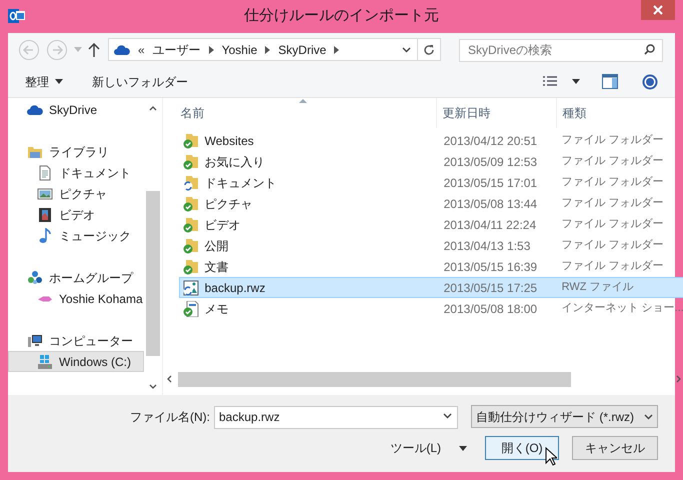 The height and width of the screenshot is (480, 683). I want to click on search-icon, so click(649, 49).